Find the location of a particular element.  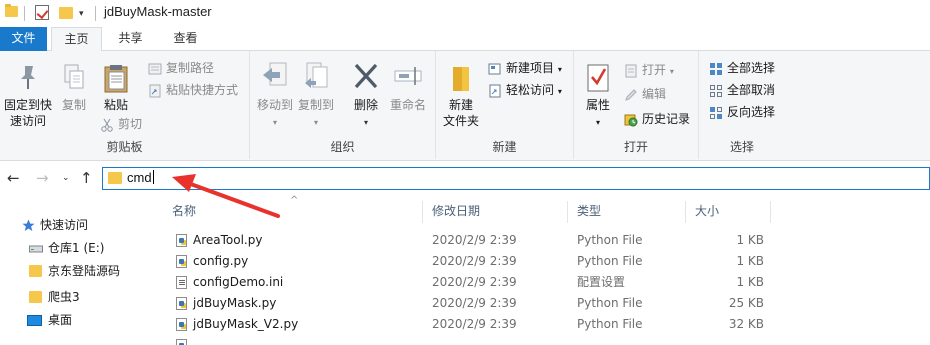

paste-shortcut-button: 粘贴快捷方式 is located at coordinates (193, 90).